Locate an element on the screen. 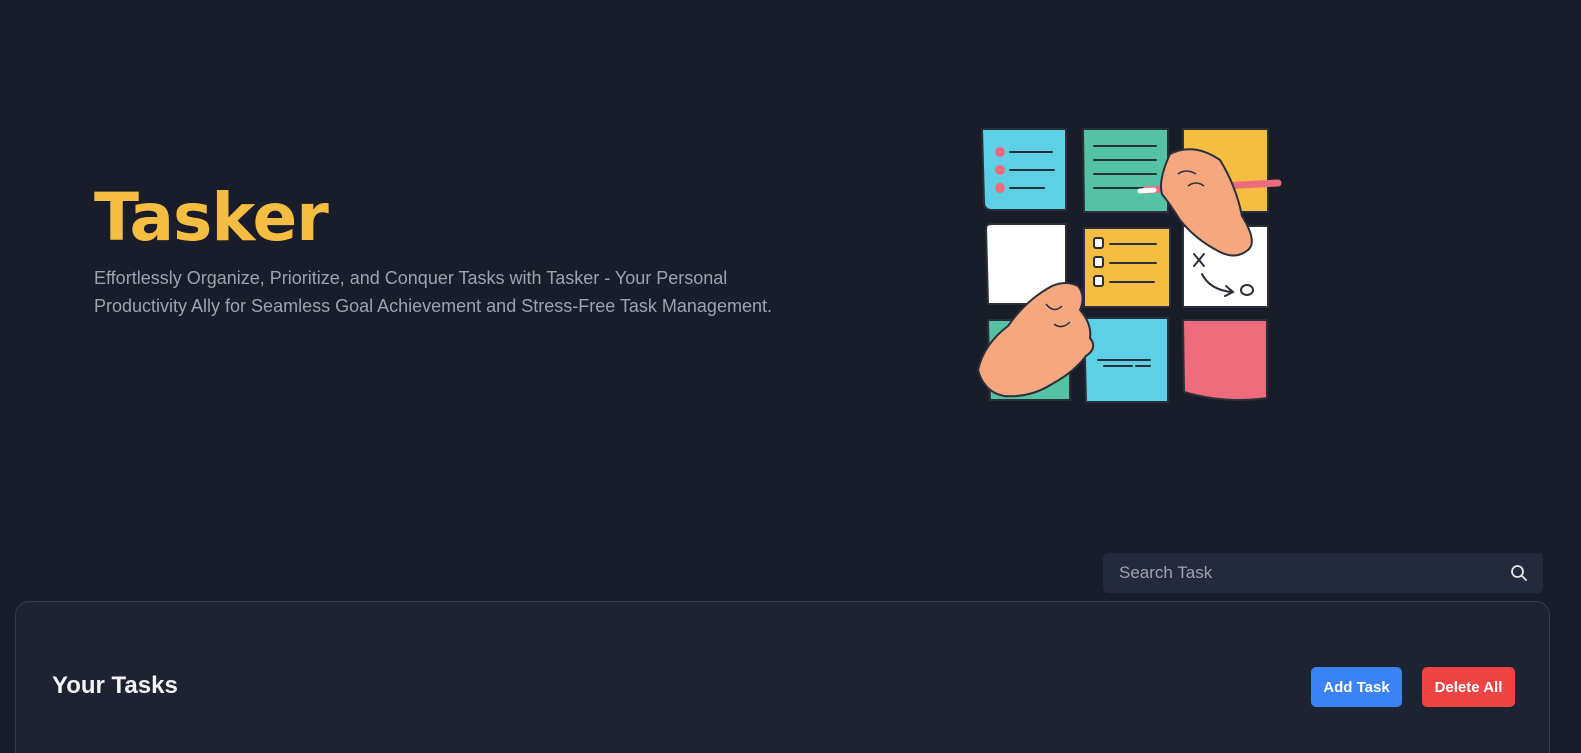  tasks-heading: Your Tasks is located at coordinates (115, 685).